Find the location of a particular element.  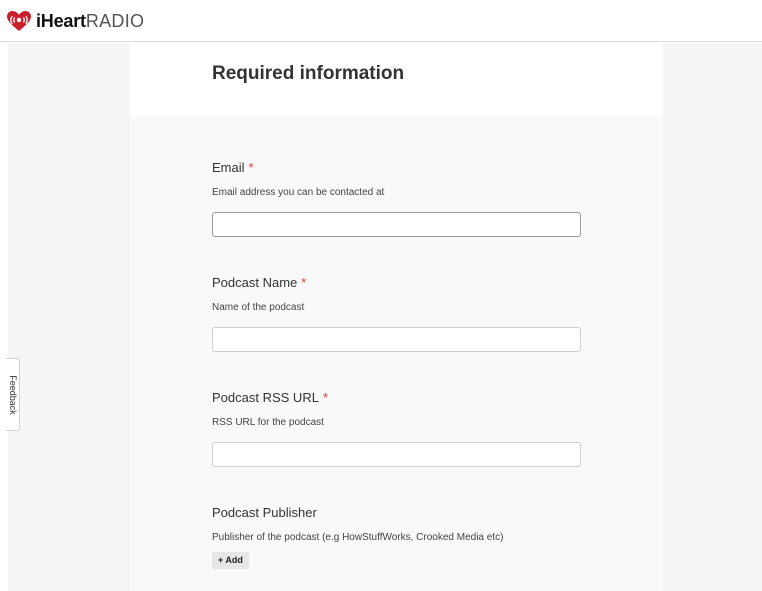

iheartradio-logo: iHeartRADIO is located at coordinates (75, 21).